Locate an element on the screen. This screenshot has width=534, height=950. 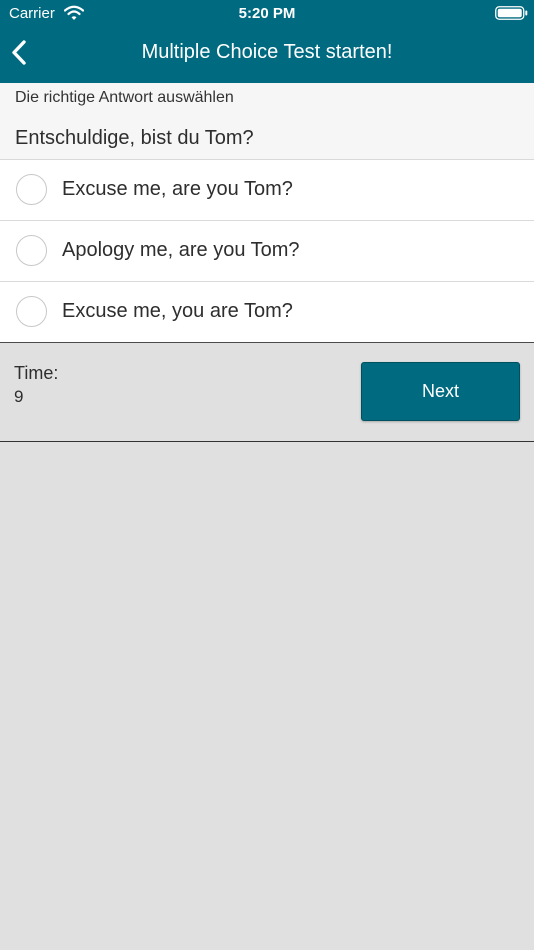
answer-option: Apology me, are you Tom? is located at coordinates (267, 251).